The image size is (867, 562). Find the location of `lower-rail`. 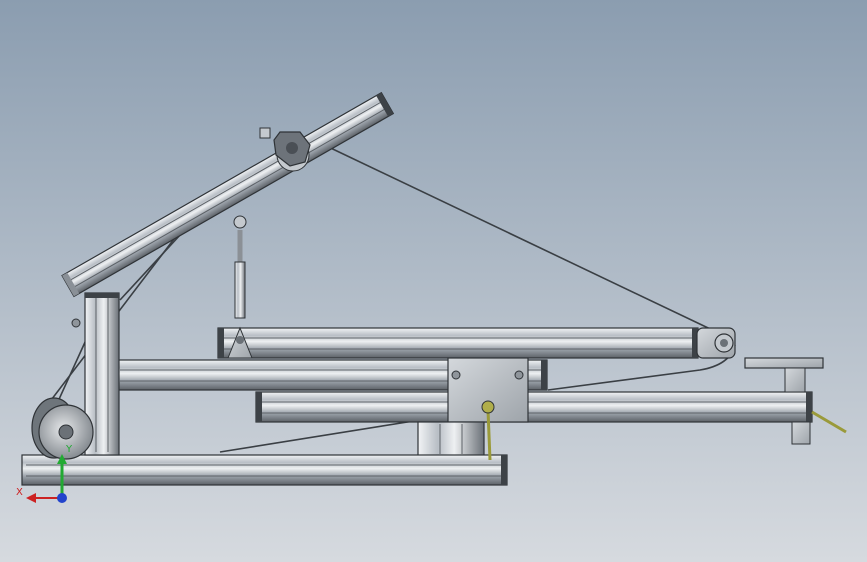

lower-rail is located at coordinates (534, 407).